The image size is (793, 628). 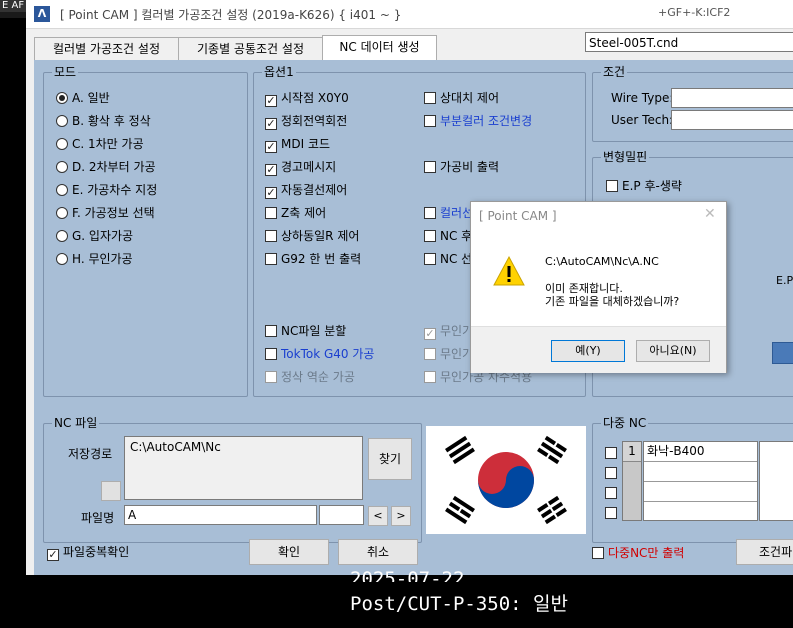 I want to click on condition-file-field: Steel-005T.cnd, so click(x=689, y=42).